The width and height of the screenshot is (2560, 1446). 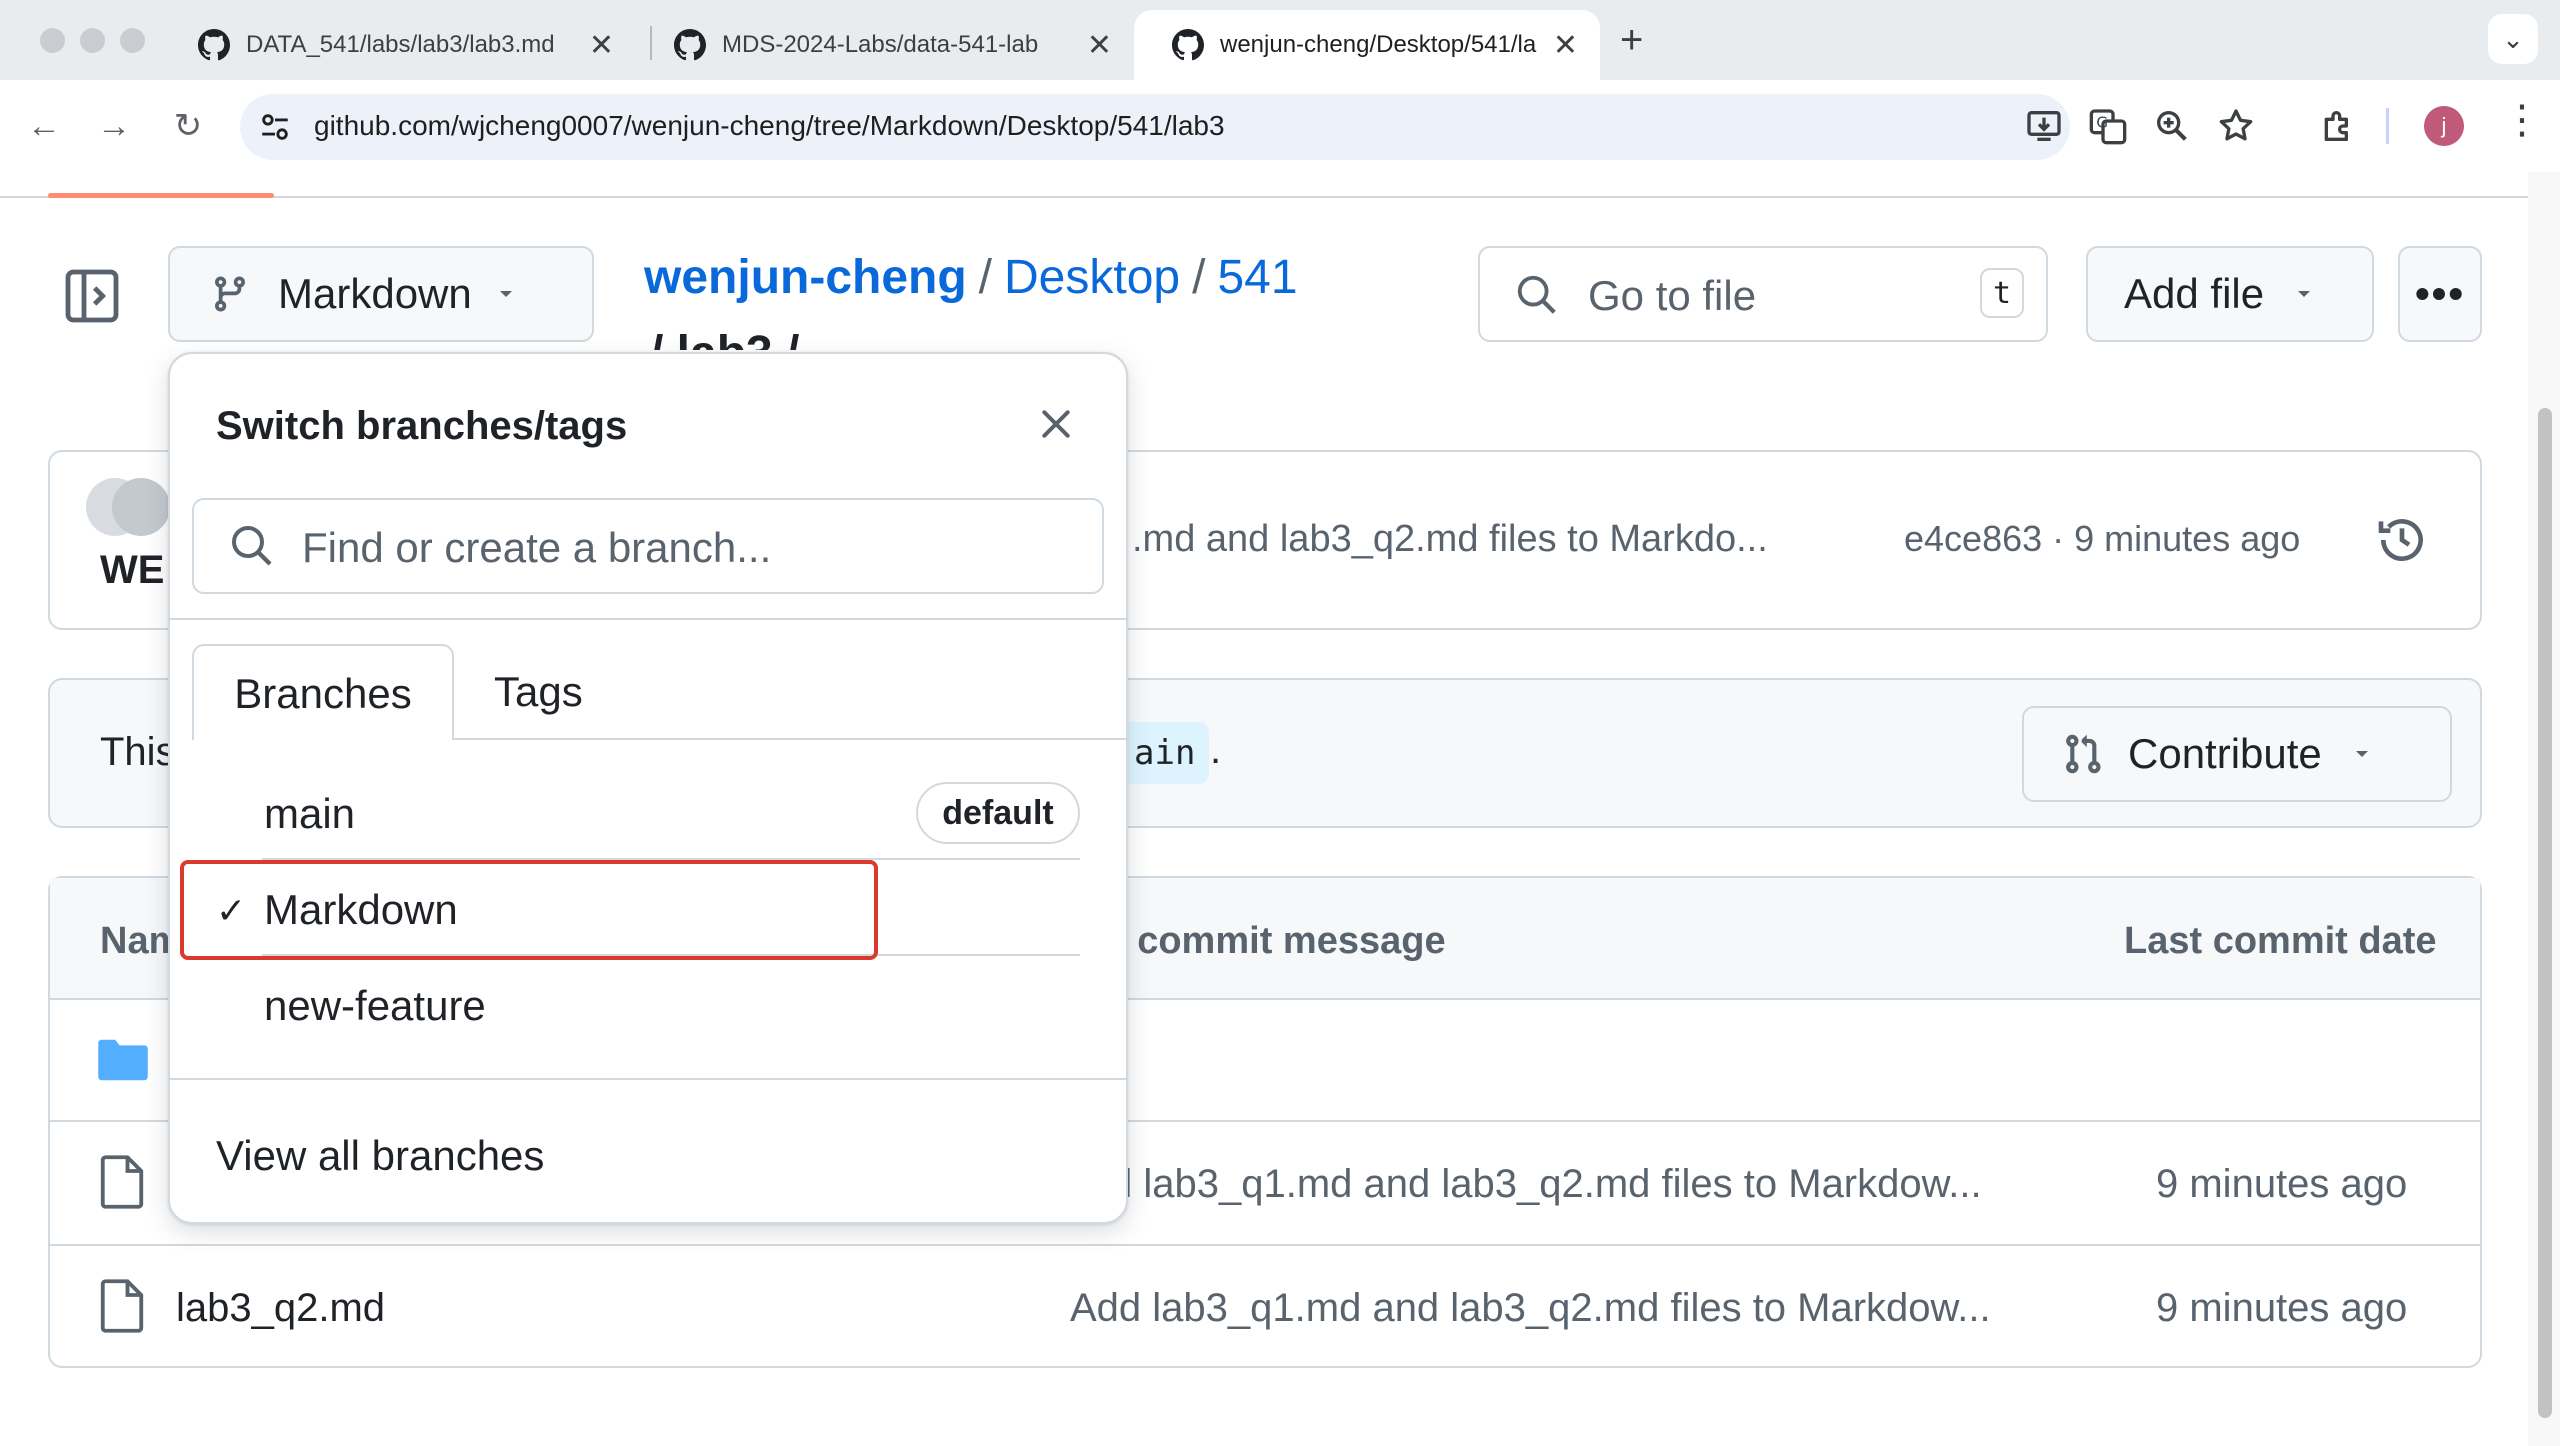 I want to click on default-badge: default, so click(x=998, y=813).